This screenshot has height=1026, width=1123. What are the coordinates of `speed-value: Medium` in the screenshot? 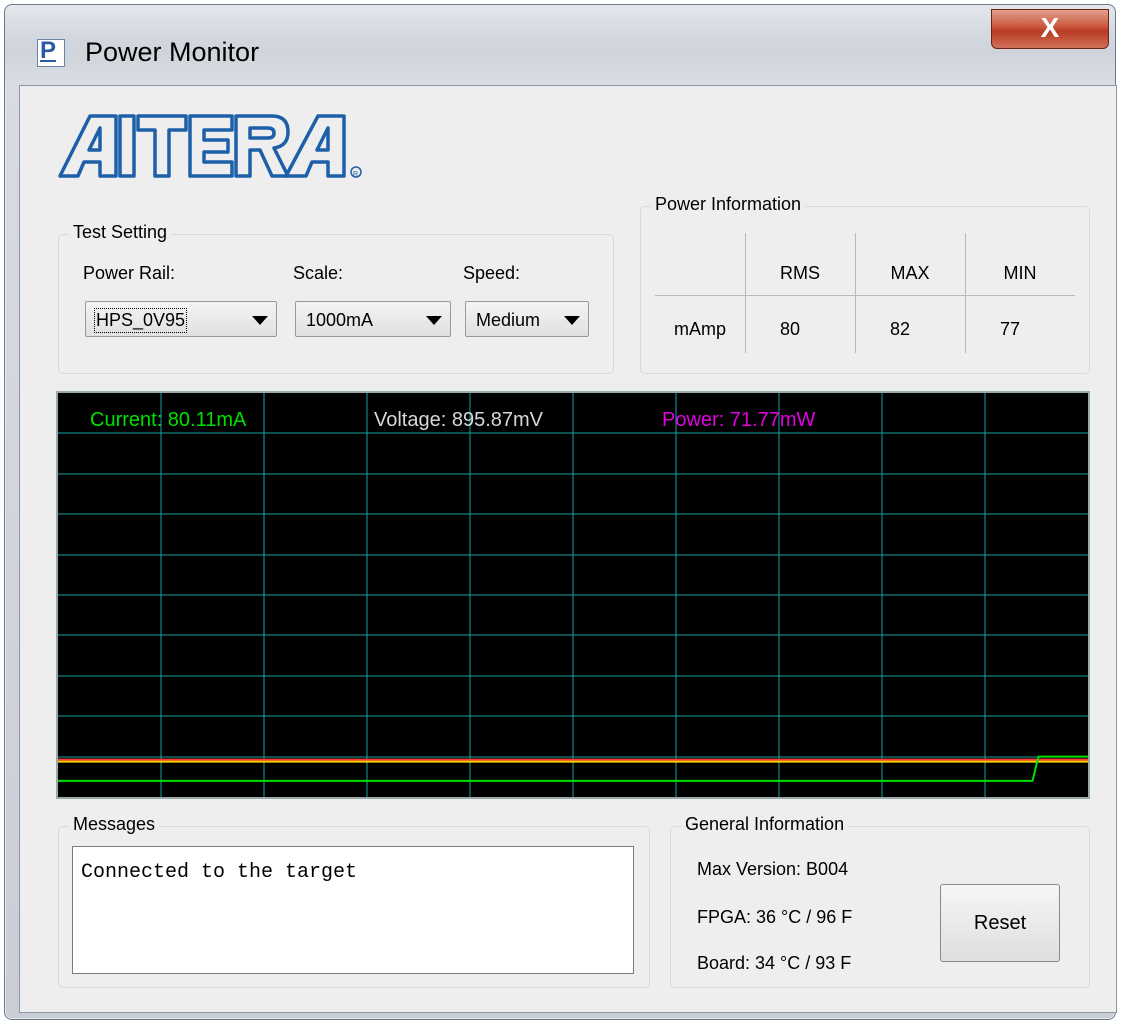 It's located at (508, 320).